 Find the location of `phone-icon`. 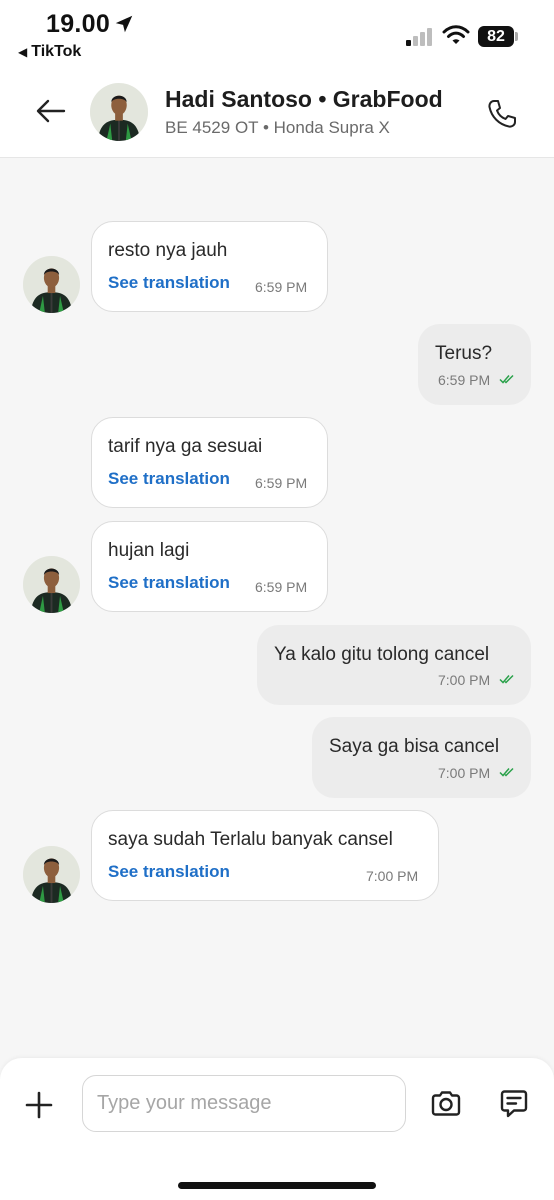

phone-icon is located at coordinates (502, 114).